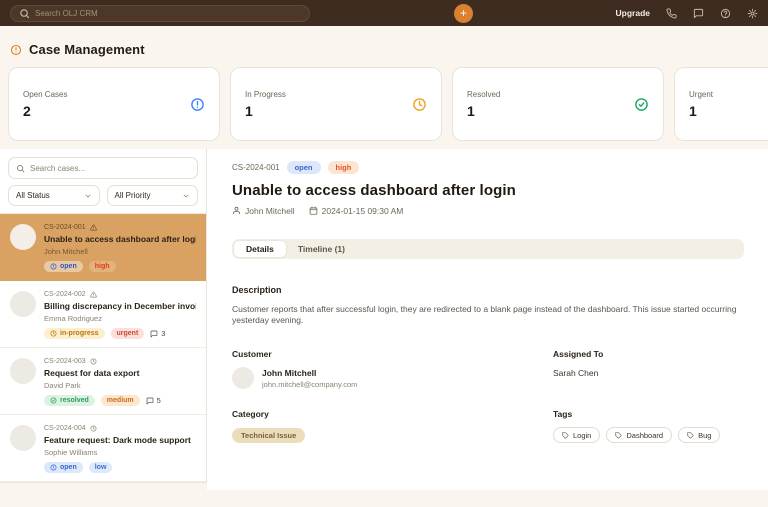 Image resolution: width=768 pixels, height=507 pixels. Describe the element at coordinates (310, 384) in the screenshot. I see `customer-email: john.mitchell@company.com` at that location.